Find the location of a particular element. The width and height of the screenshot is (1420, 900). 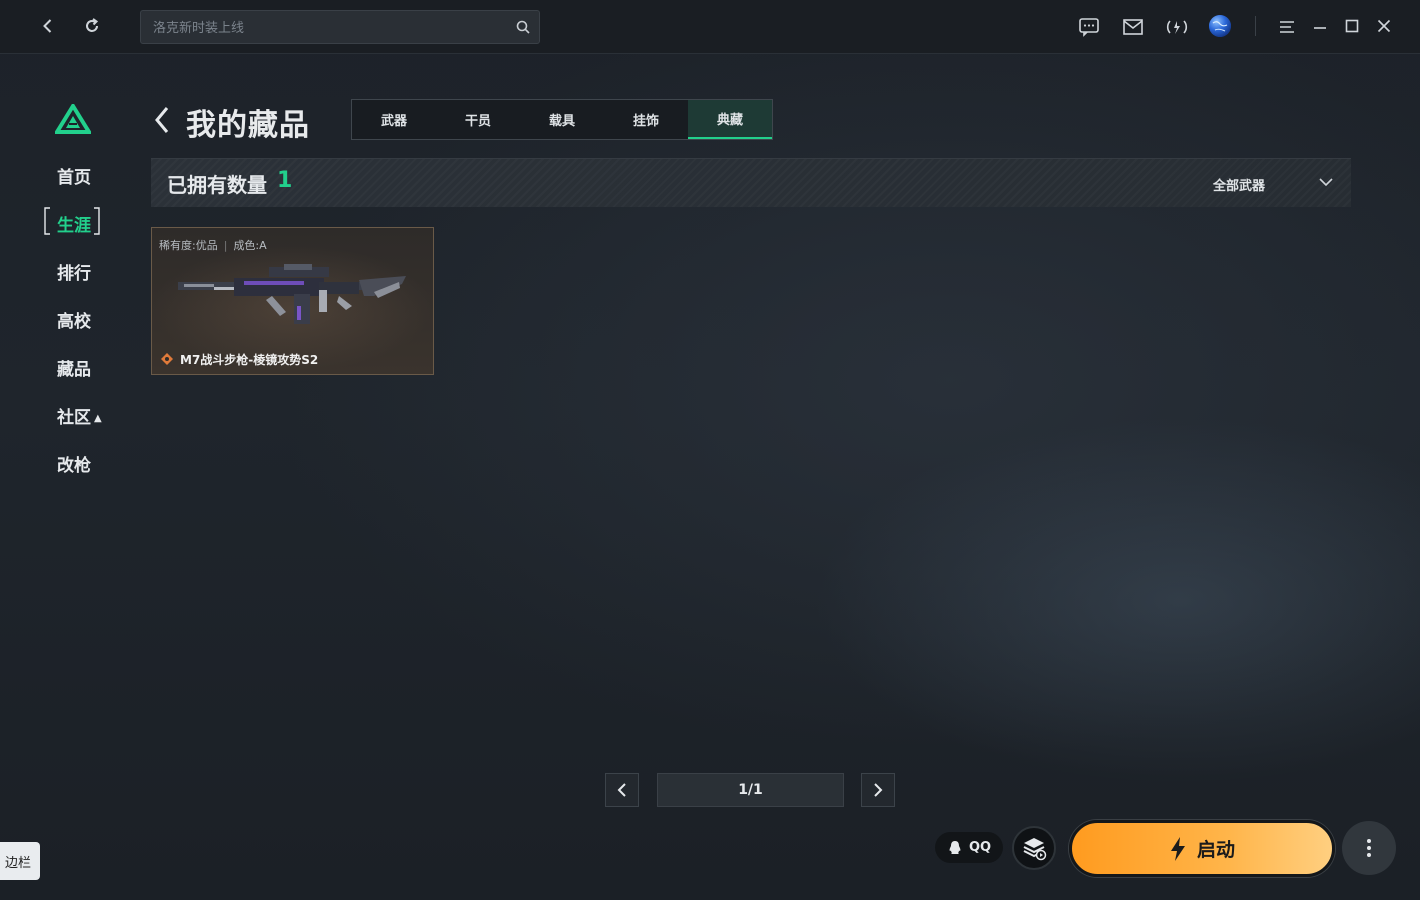

page-title: 我的藏品 is located at coordinates (248, 125).